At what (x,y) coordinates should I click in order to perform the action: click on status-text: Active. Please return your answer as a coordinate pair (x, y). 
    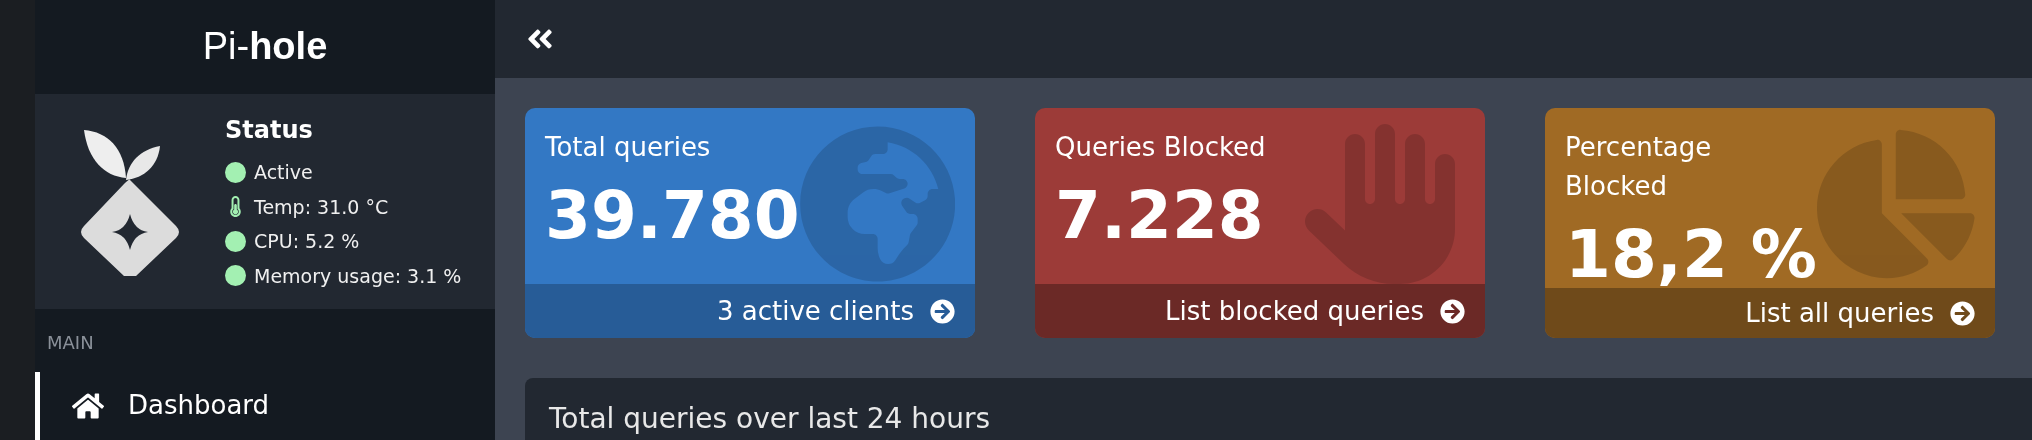
    Looking at the image, I should click on (283, 173).